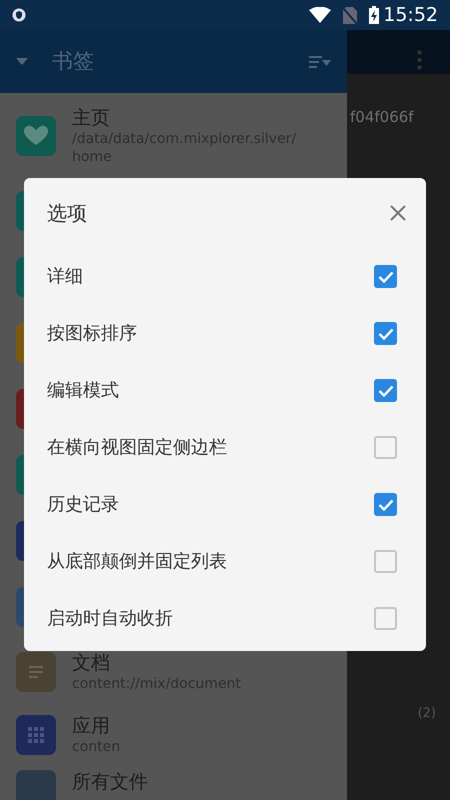 This screenshot has height=800, width=450. Describe the element at coordinates (83, 505) in the screenshot. I see `option-label: 历史记录` at that location.